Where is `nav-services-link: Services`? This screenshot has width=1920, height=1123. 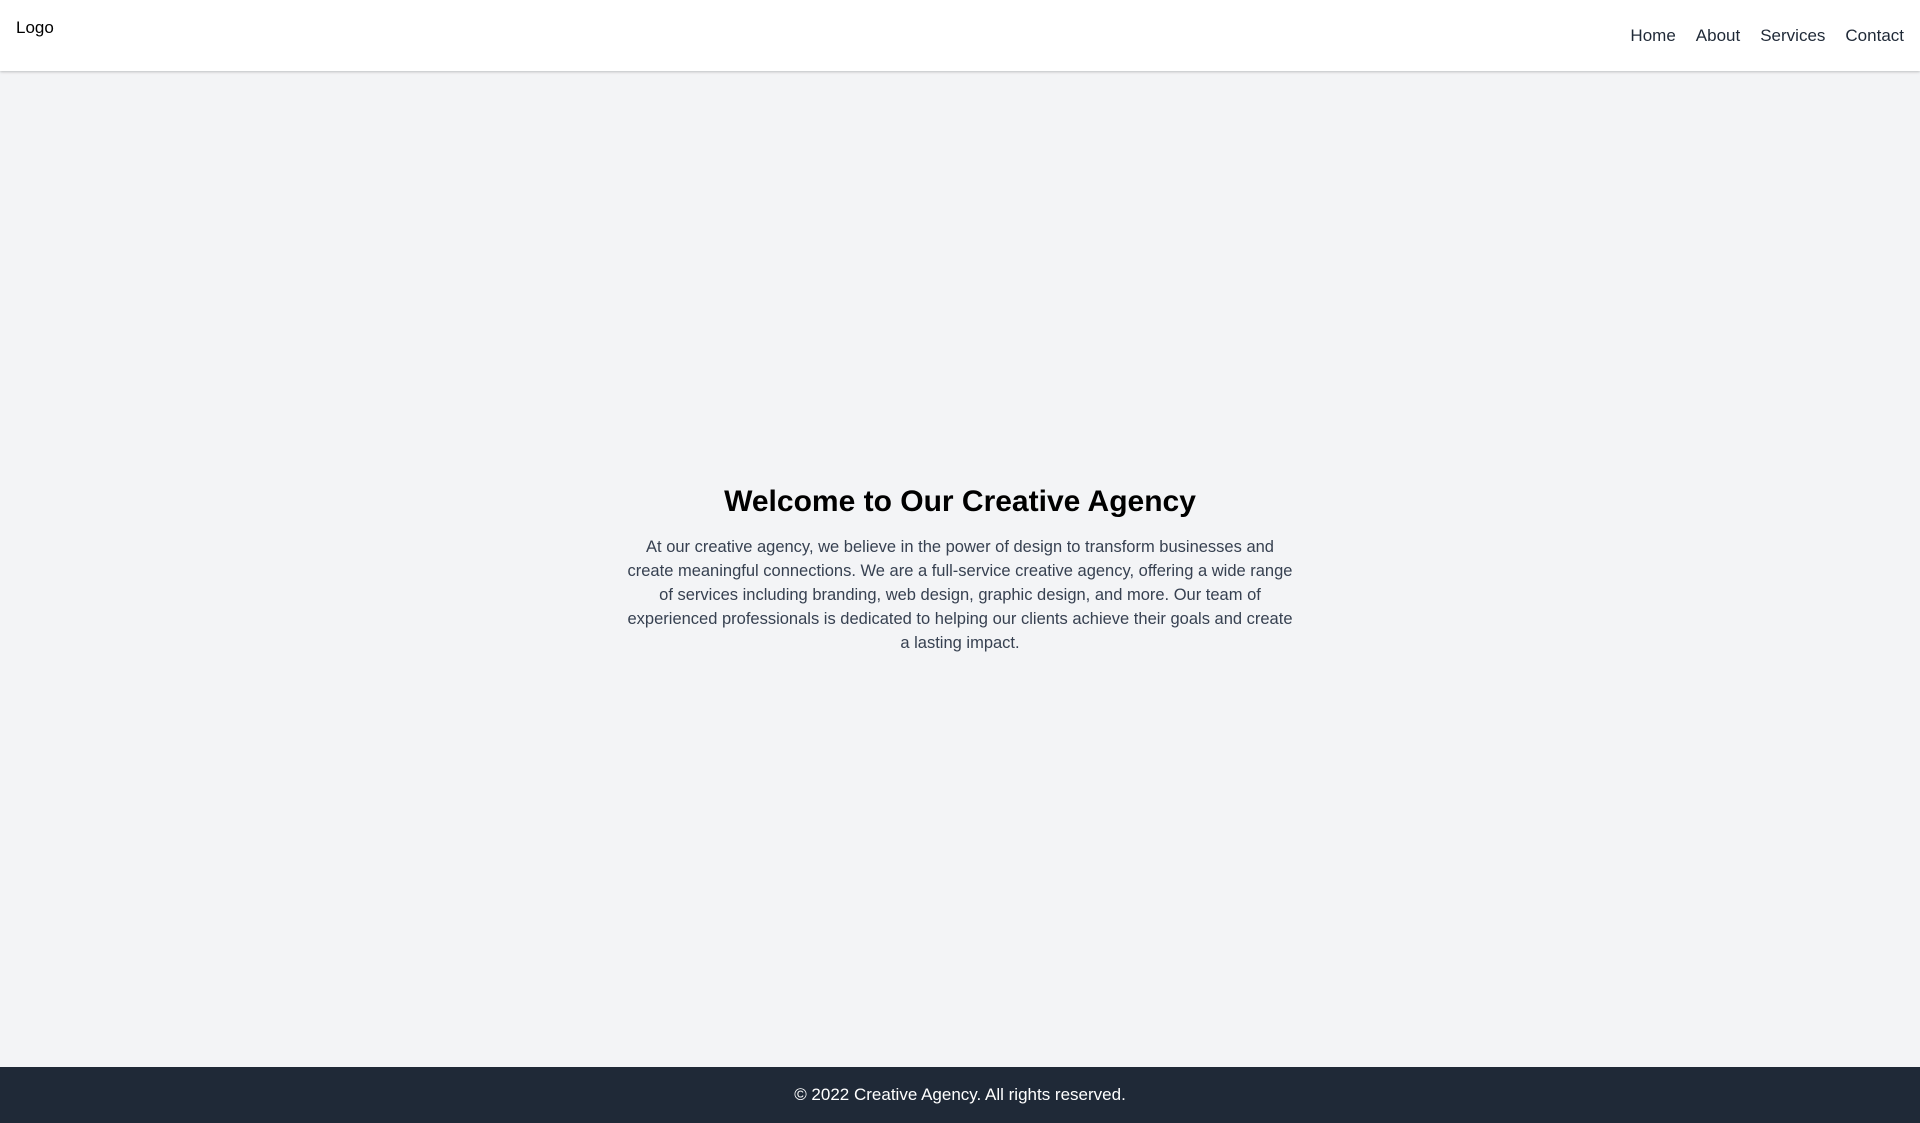 nav-services-link: Services is located at coordinates (1792, 36).